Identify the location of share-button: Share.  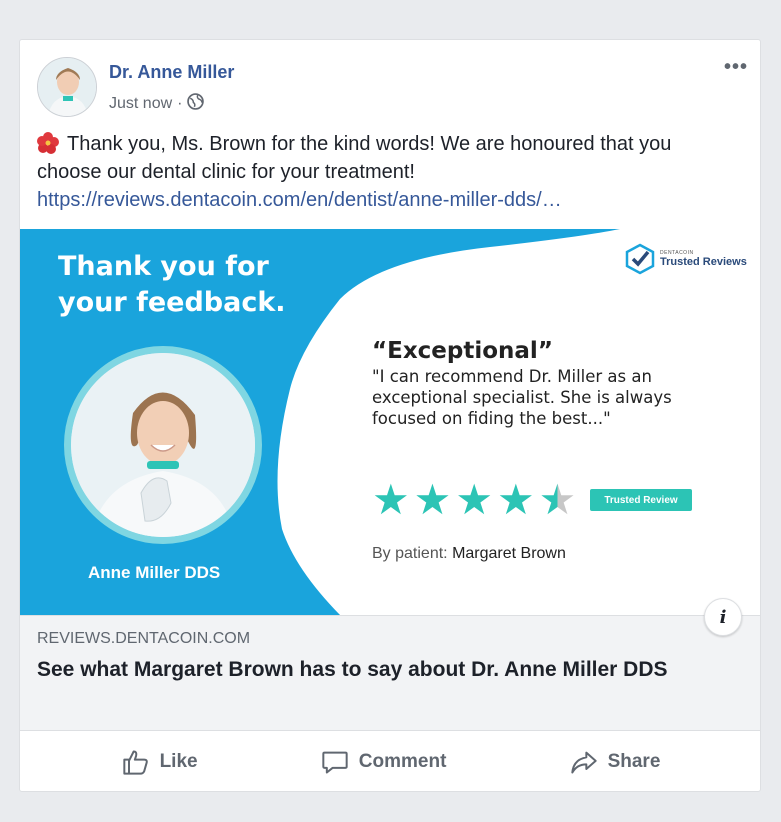
(615, 762).